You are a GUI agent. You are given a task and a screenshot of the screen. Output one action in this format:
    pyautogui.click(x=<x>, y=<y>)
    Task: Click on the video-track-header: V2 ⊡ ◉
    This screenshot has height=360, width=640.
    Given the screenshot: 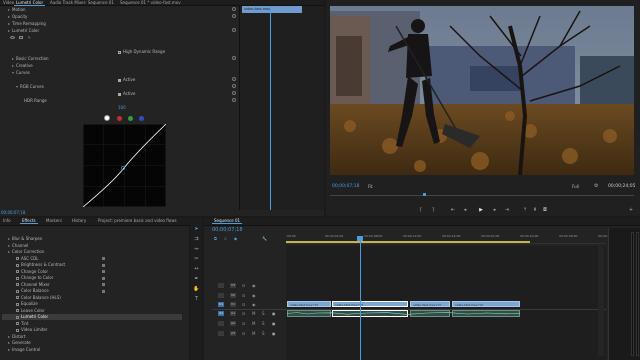 What is the action you would take?
    pyautogui.click(x=249, y=296)
    